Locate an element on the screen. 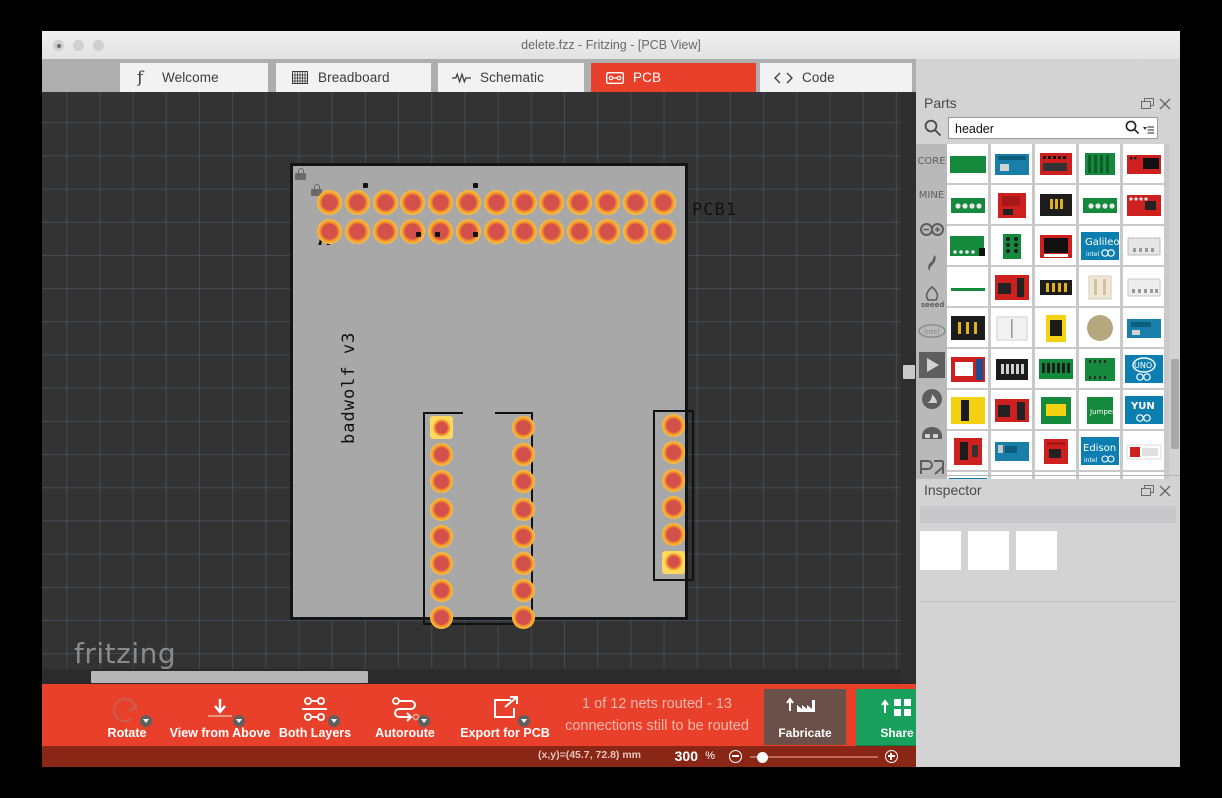  parts-close-icon is located at coordinates (1165, 103).